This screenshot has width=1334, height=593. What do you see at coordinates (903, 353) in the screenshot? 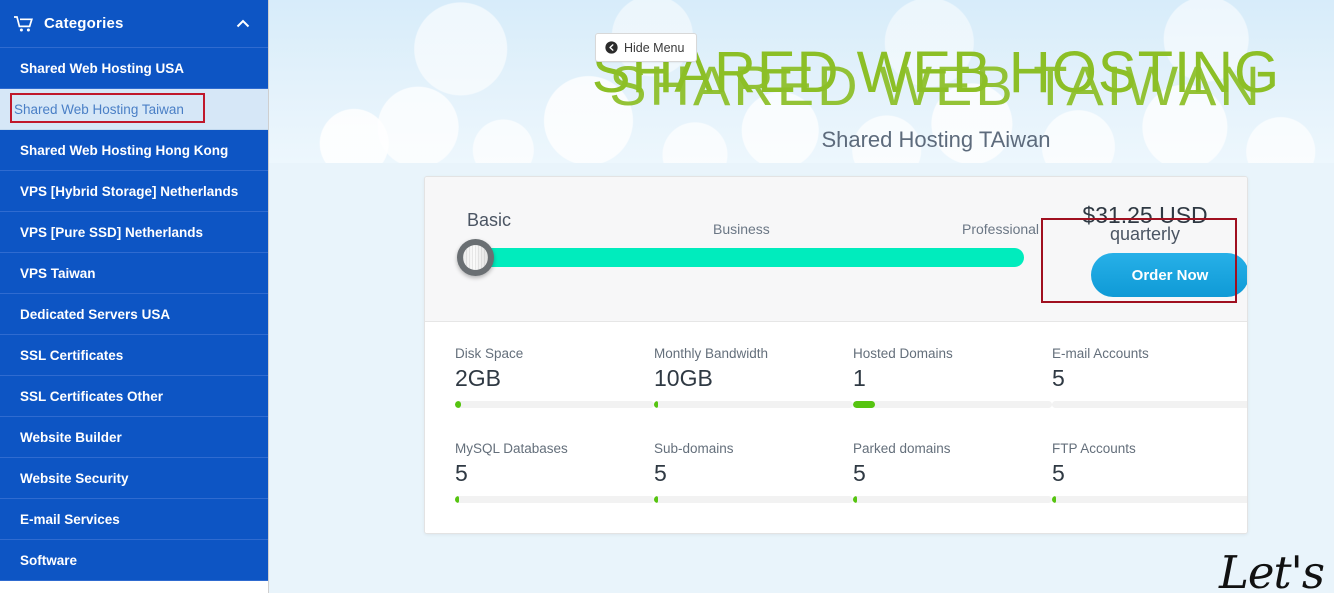
I see `feature-label: Hosted Domains` at bounding box center [903, 353].